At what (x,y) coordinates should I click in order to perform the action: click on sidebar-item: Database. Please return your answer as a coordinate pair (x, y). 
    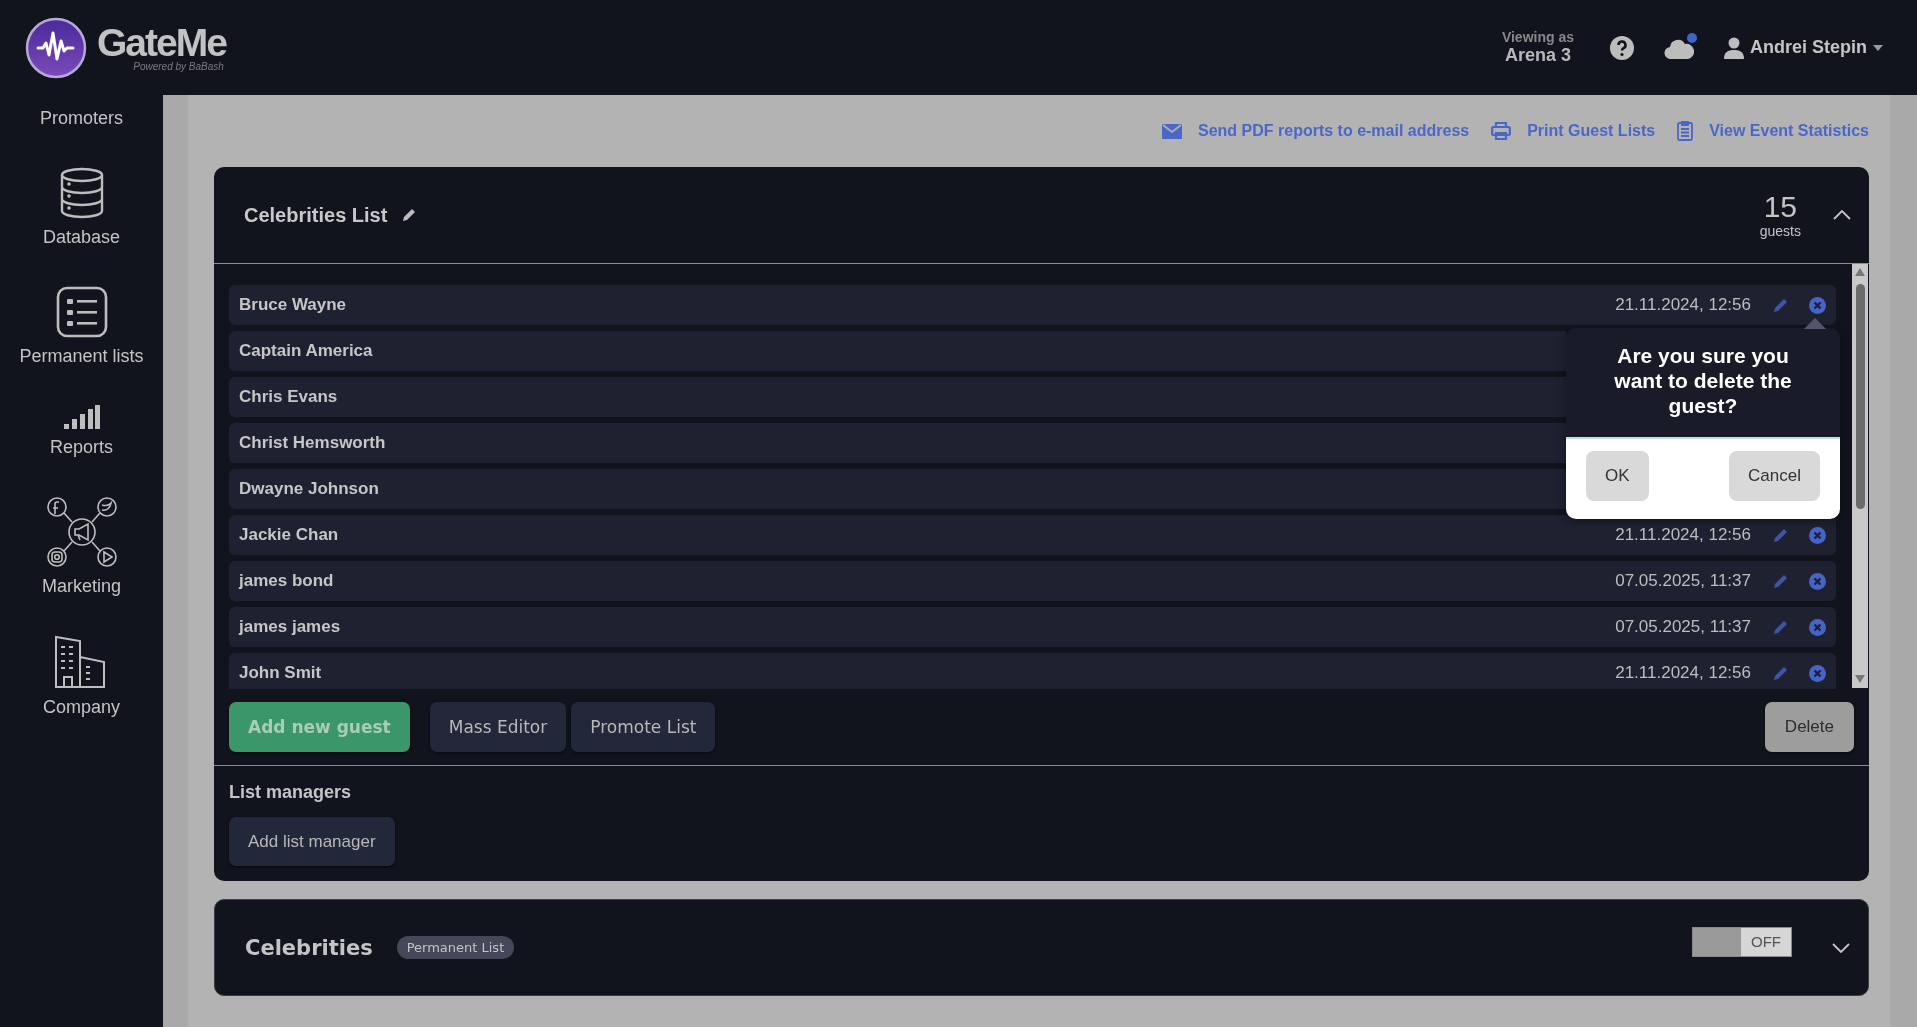
    Looking at the image, I should click on (81, 207).